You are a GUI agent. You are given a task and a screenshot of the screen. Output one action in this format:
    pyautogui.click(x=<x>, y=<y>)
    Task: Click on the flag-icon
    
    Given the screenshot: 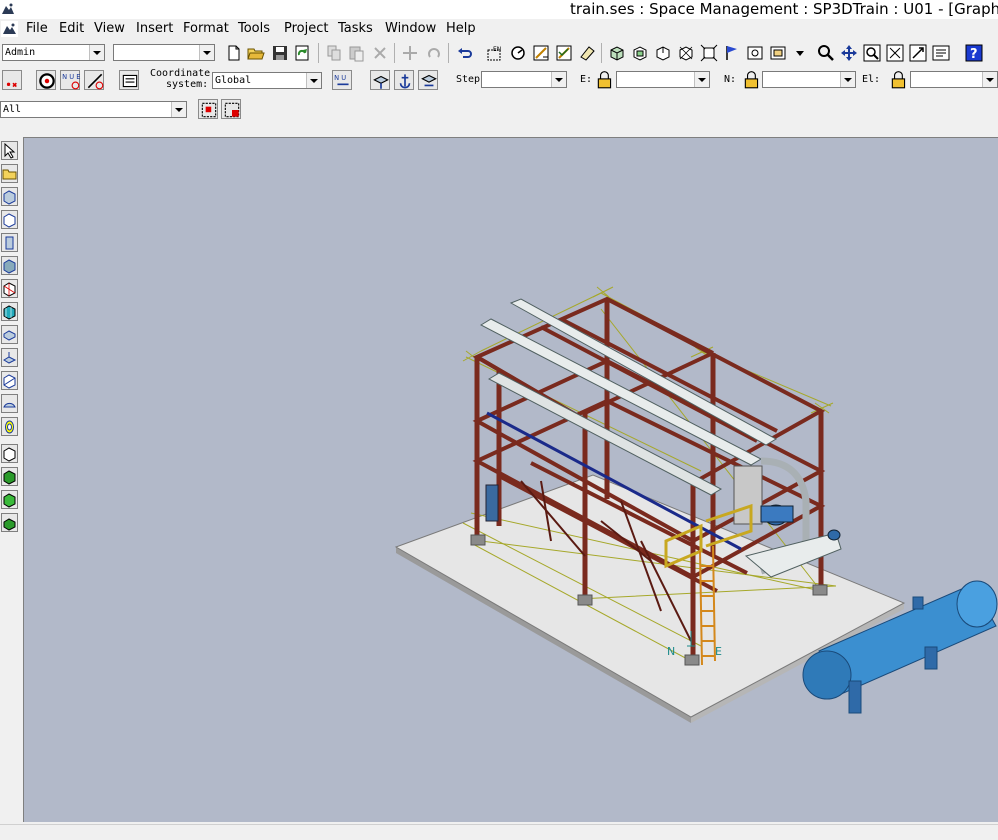 What is the action you would take?
    pyautogui.click(x=732, y=53)
    